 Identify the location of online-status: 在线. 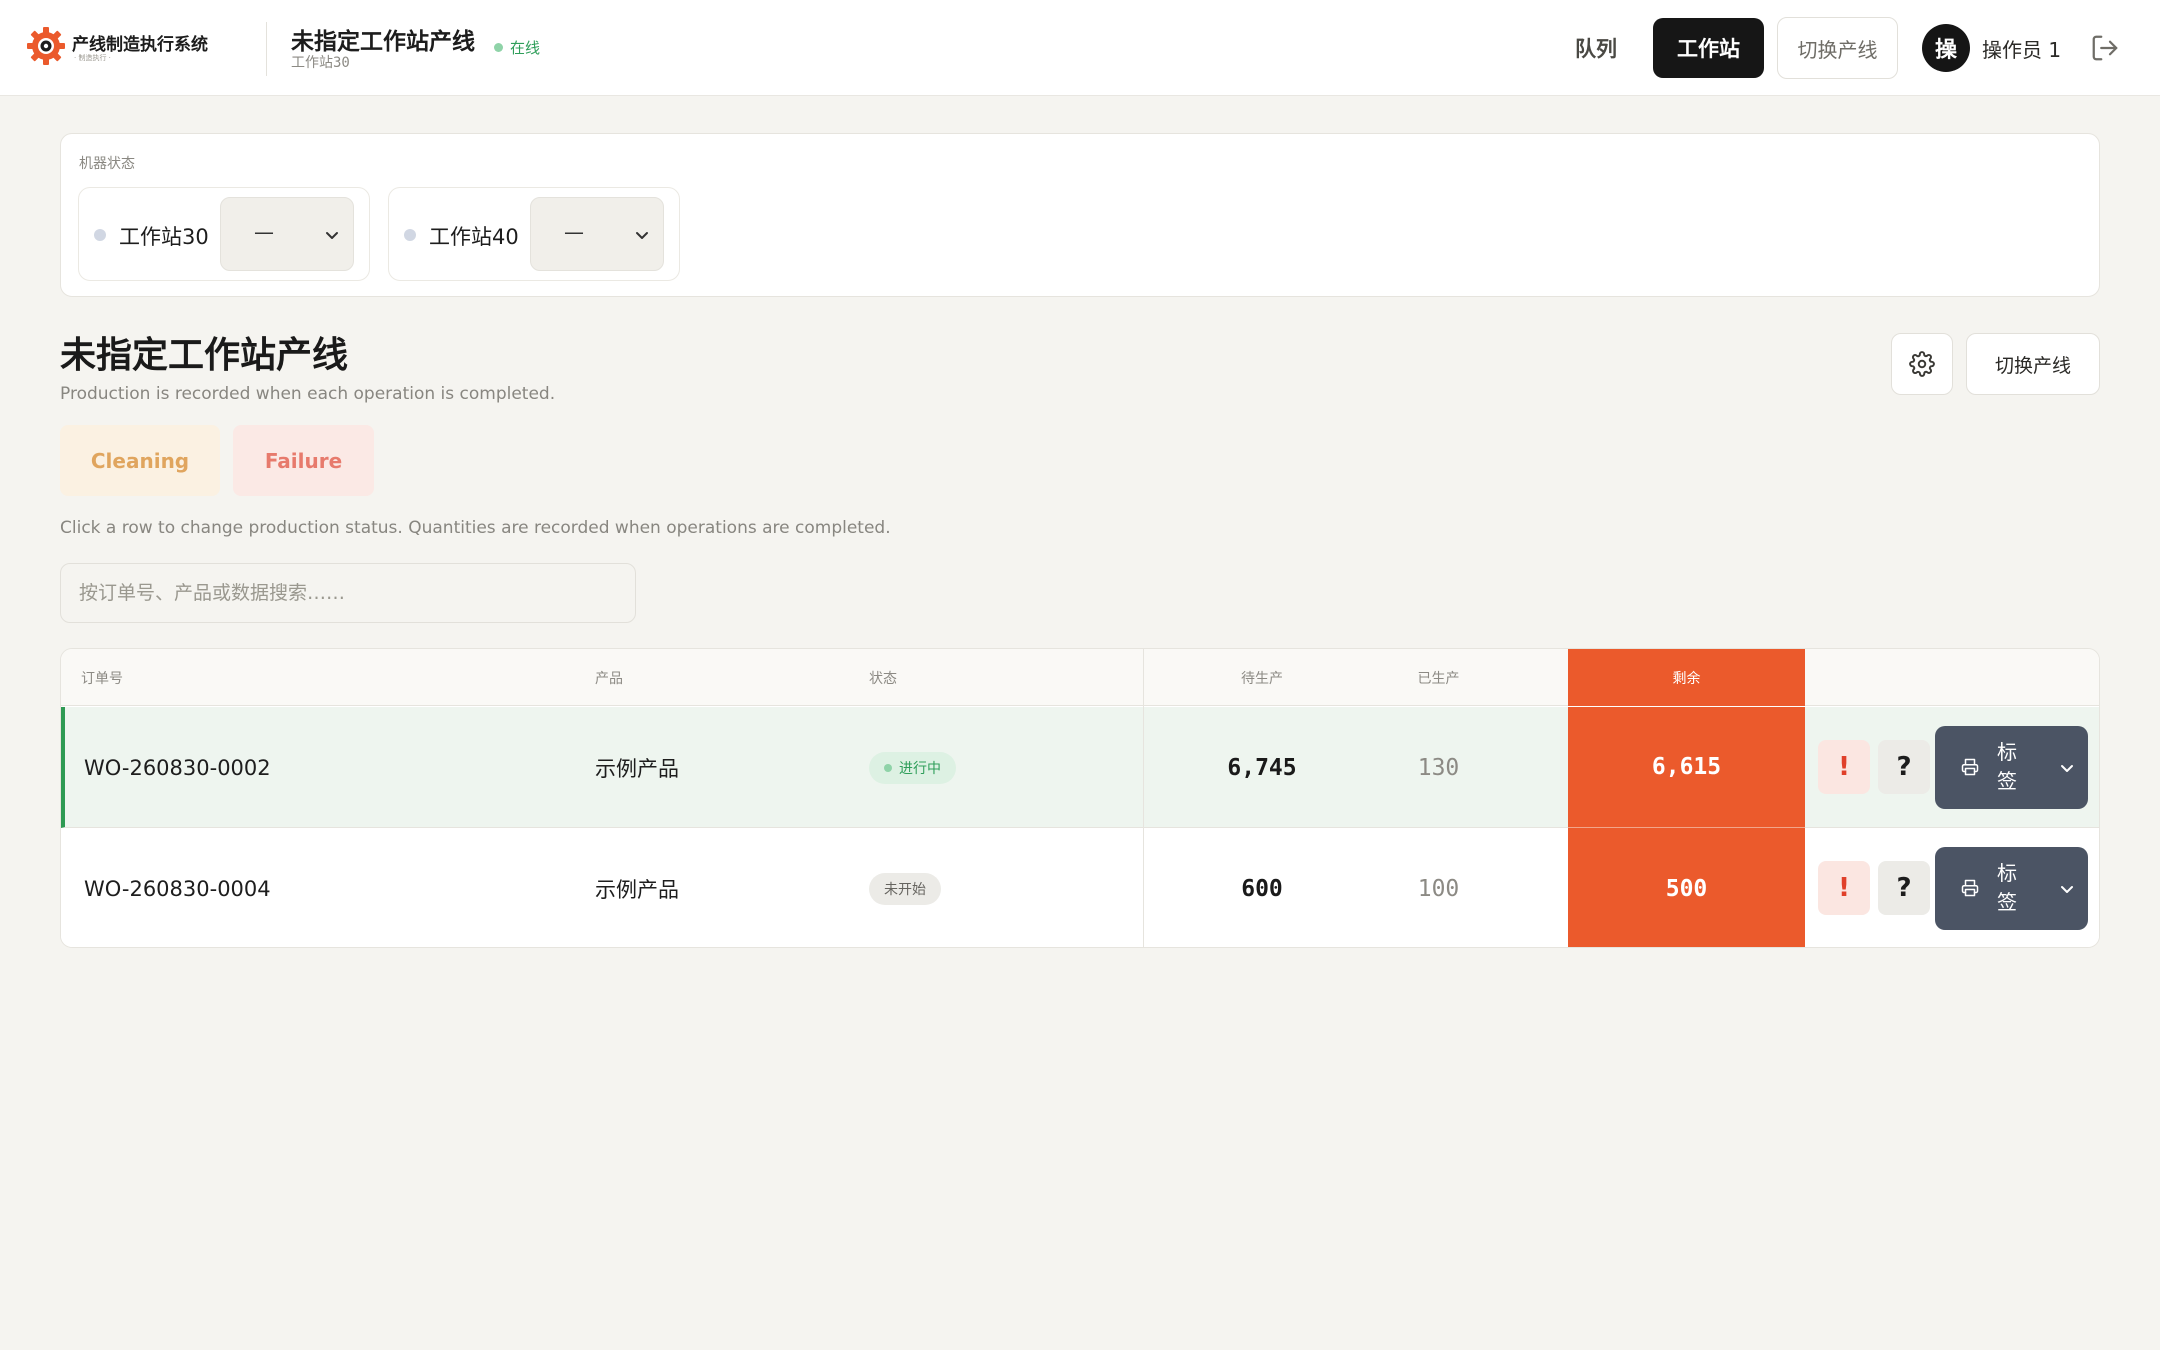
(517, 47).